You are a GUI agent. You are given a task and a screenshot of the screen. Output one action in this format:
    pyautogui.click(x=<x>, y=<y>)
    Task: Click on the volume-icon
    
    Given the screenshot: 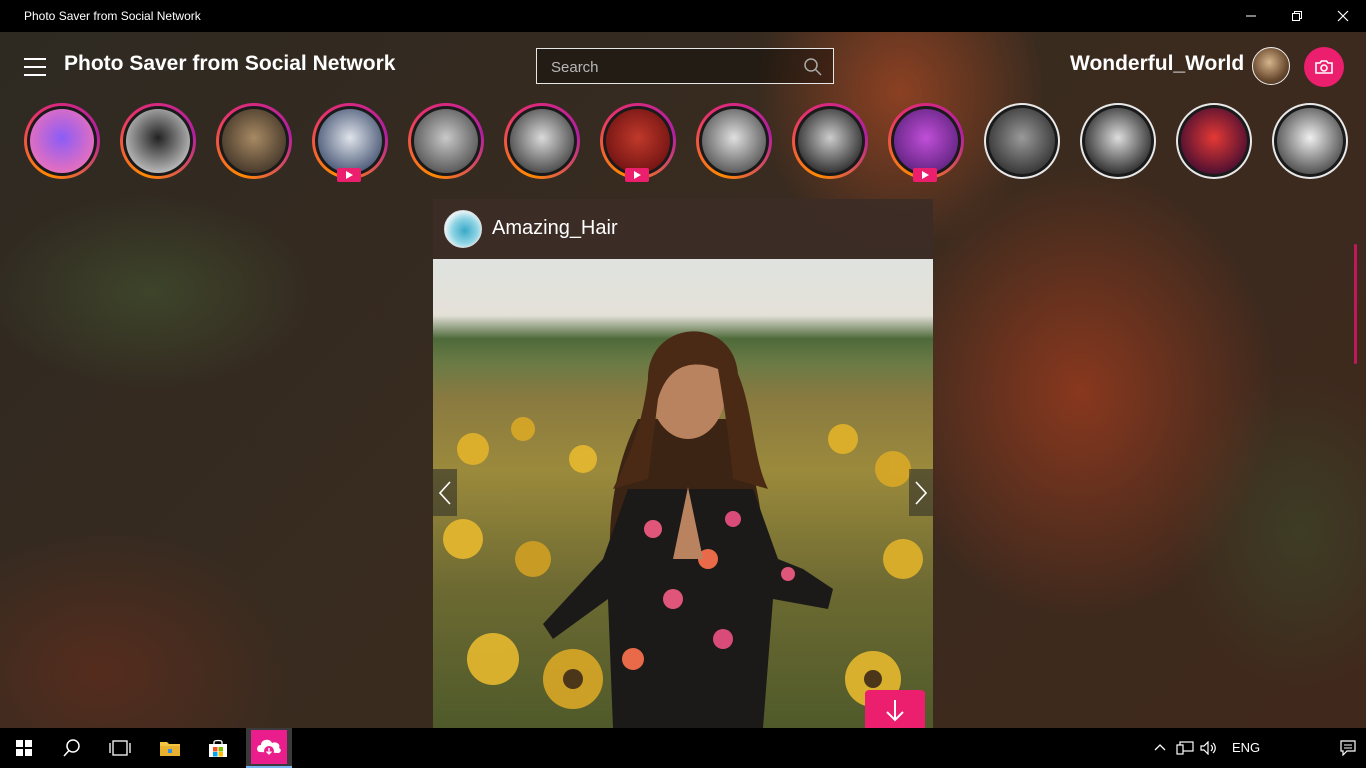 What is the action you would take?
    pyautogui.click(x=1209, y=748)
    